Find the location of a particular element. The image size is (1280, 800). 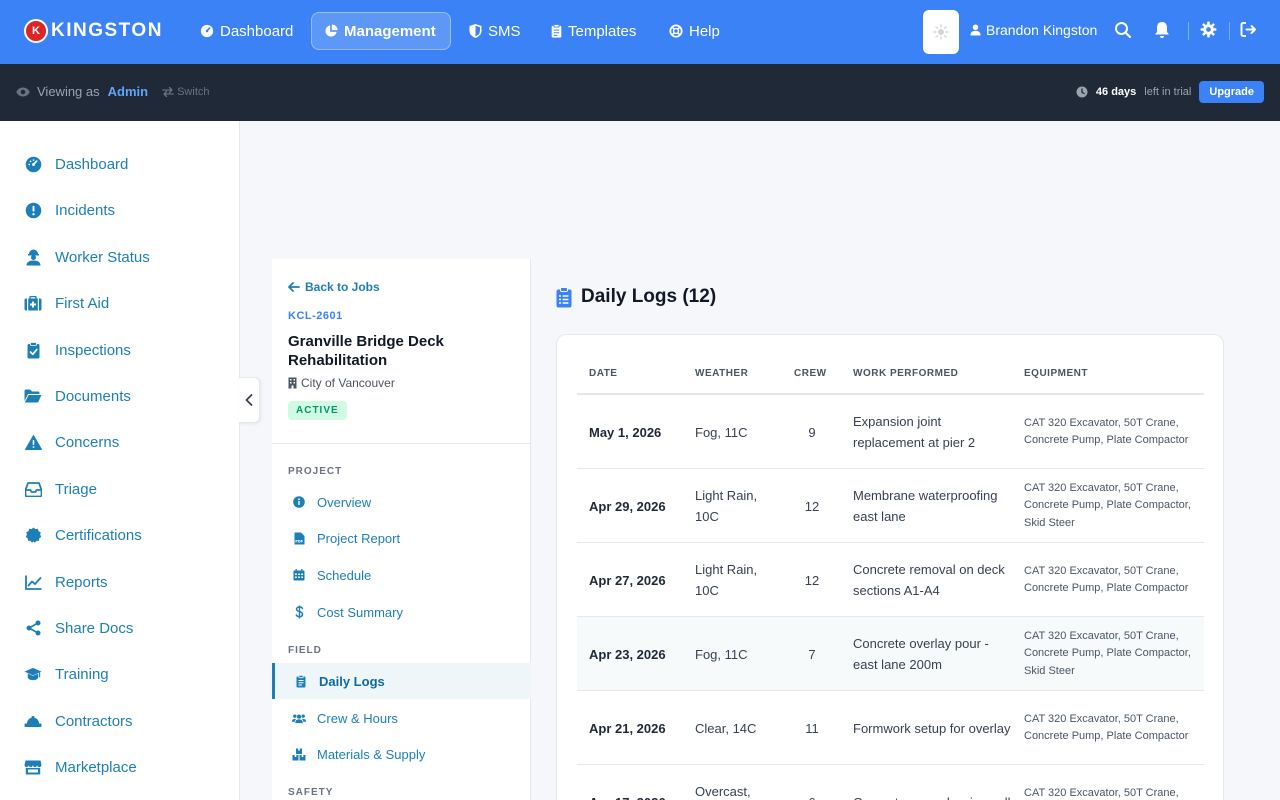

topnav-help: Help is located at coordinates (694, 31).